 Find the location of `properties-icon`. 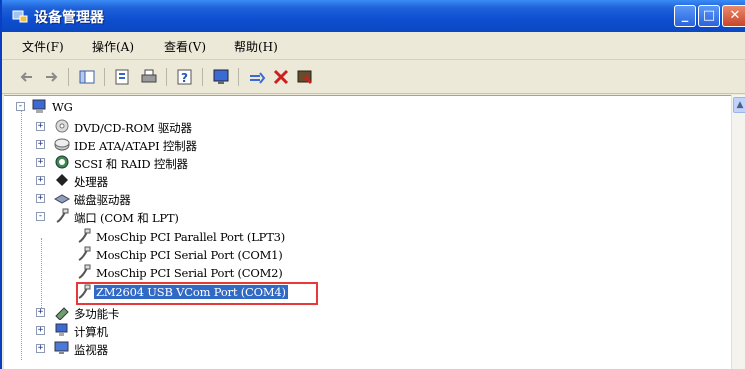

properties-icon is located at coordinates (123, 77).